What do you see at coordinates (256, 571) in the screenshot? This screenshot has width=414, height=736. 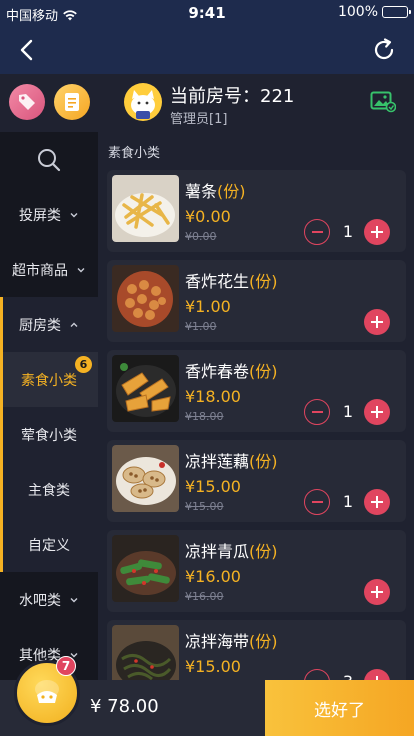 I see `product-card: 凉拌青瓜(份) ¥16.00 ¥16.00` at bounding box center [256, 571].